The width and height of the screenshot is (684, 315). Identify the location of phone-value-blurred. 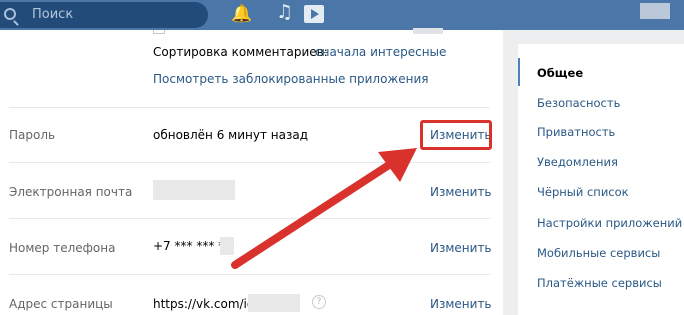
(227, 246).